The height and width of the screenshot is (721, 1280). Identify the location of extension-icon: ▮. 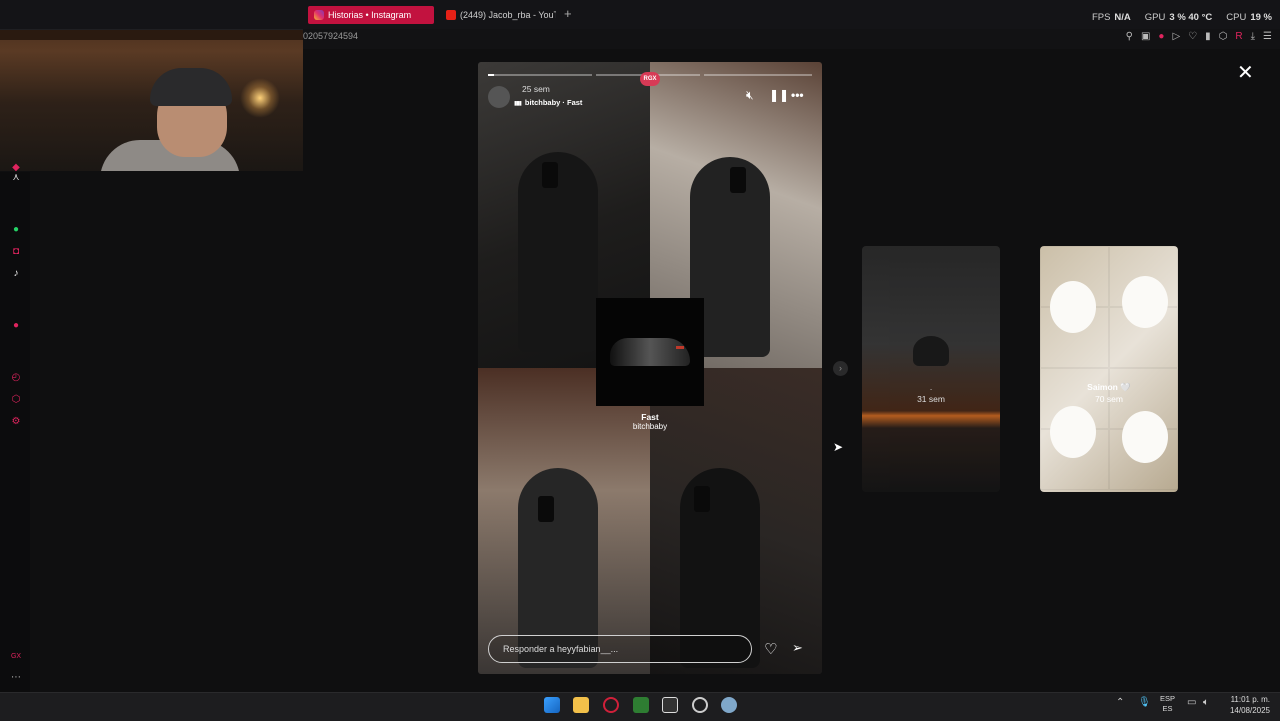
(1208, 36).